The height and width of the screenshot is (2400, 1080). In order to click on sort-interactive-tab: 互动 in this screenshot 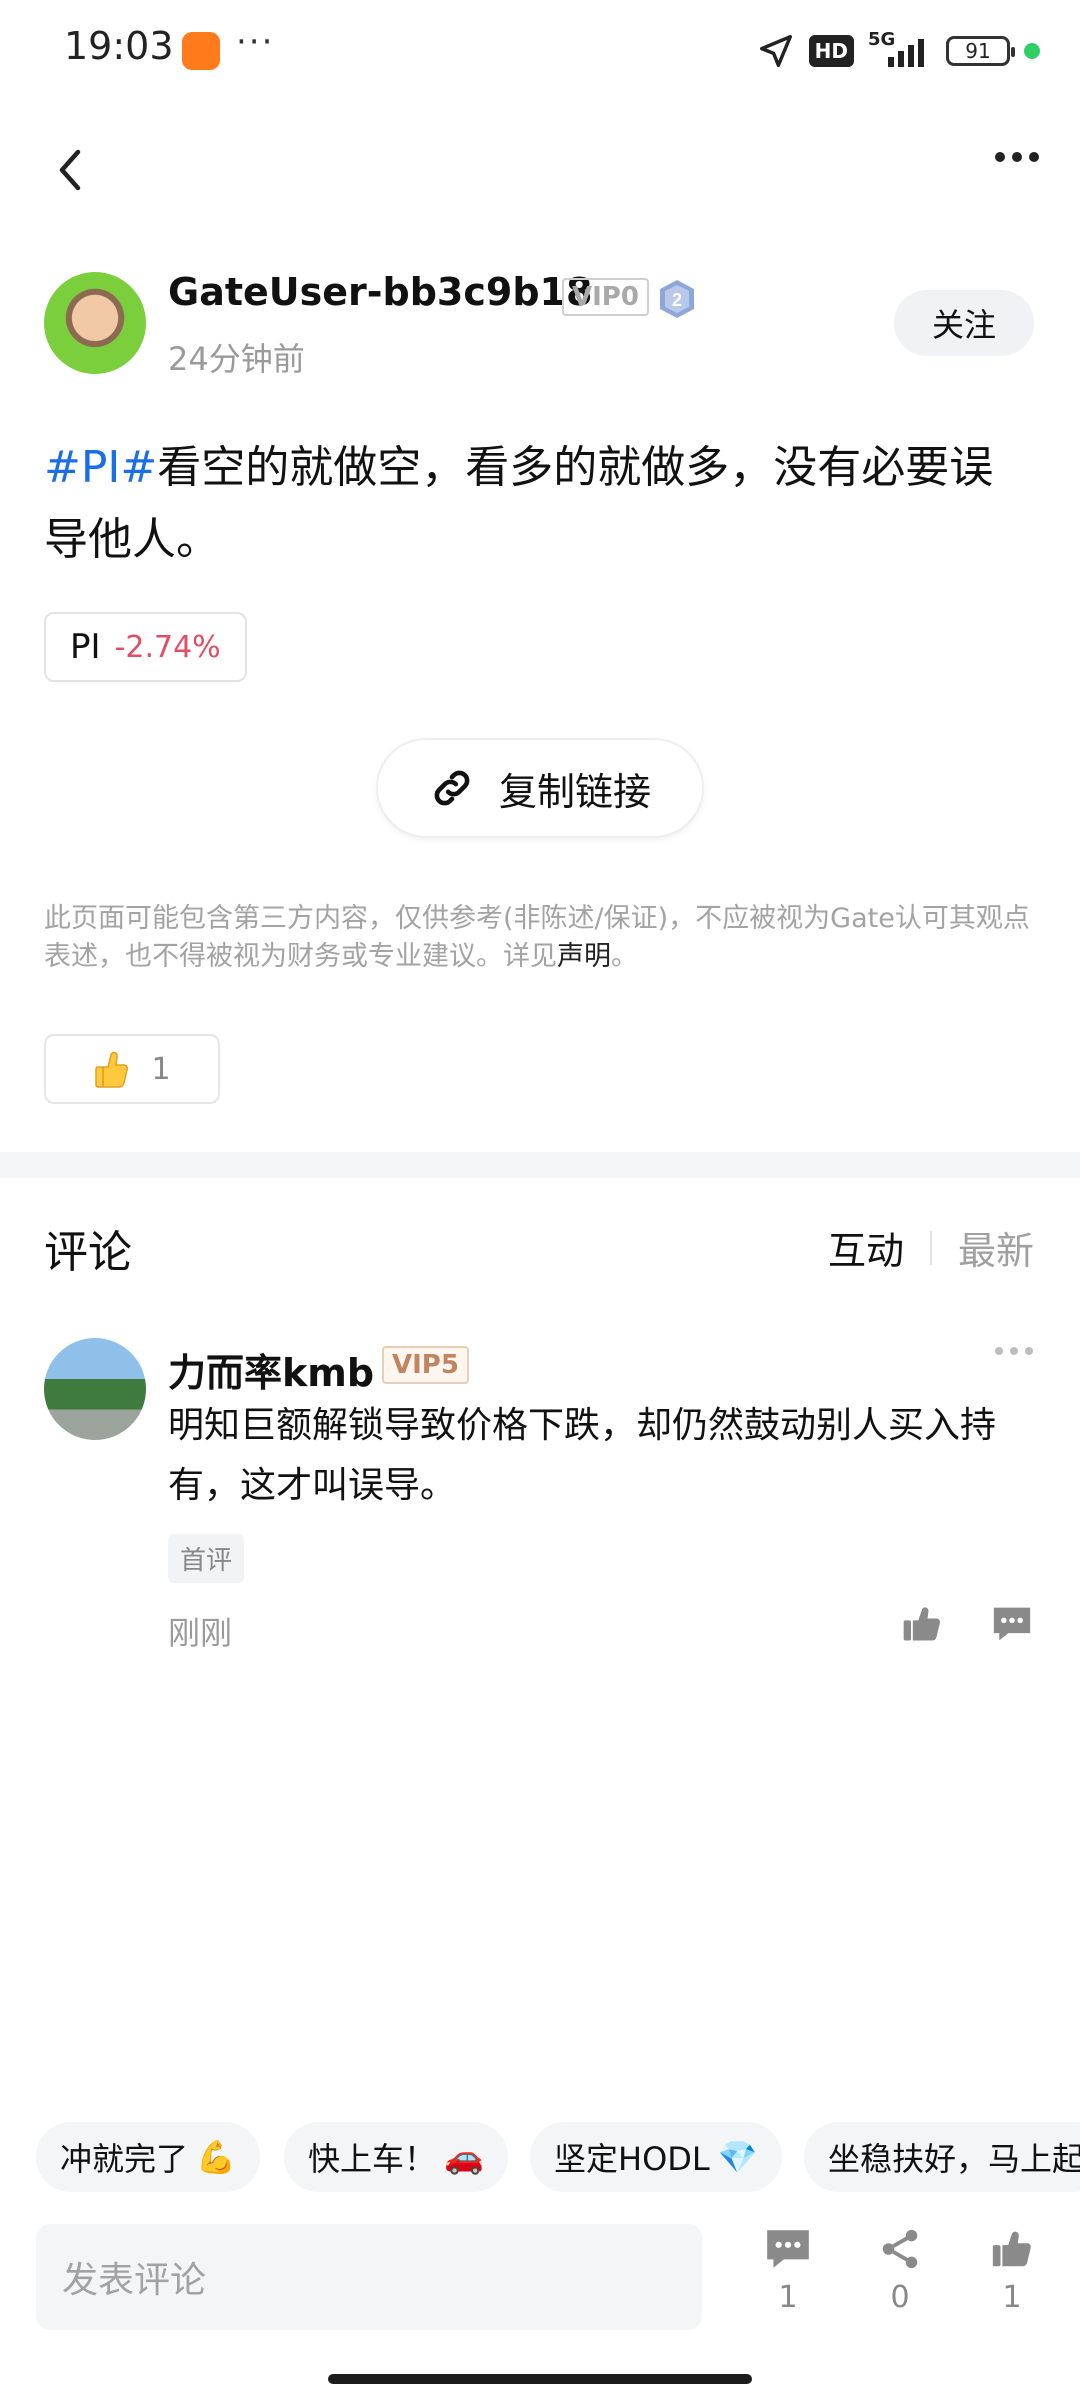, I will do `click(866, 1247)`.